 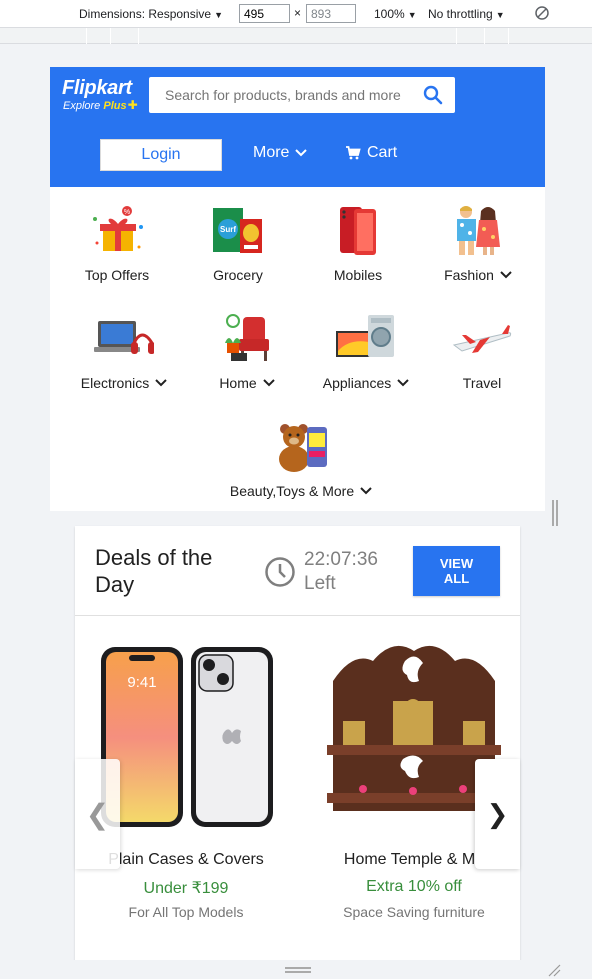 I want to click on laptop-headphones-icon, so click(x=124, y=339).